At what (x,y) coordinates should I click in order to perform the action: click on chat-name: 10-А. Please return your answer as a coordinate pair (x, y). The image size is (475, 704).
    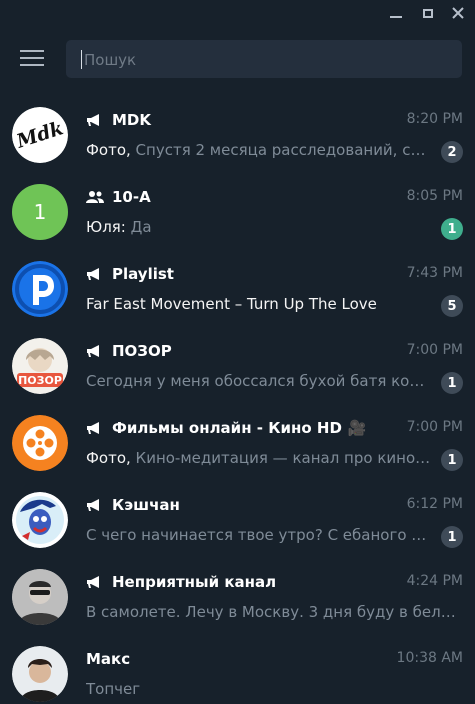
    Looking at the image, I should click on (131, 197).